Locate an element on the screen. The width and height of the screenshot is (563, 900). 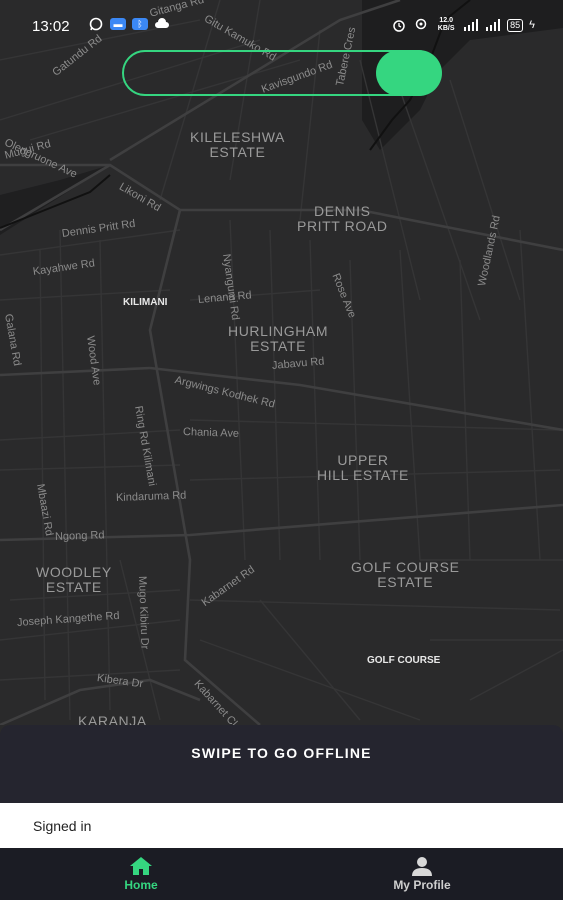
road-label-ngong: Ngong Rd is located at coordinates (79, 536).